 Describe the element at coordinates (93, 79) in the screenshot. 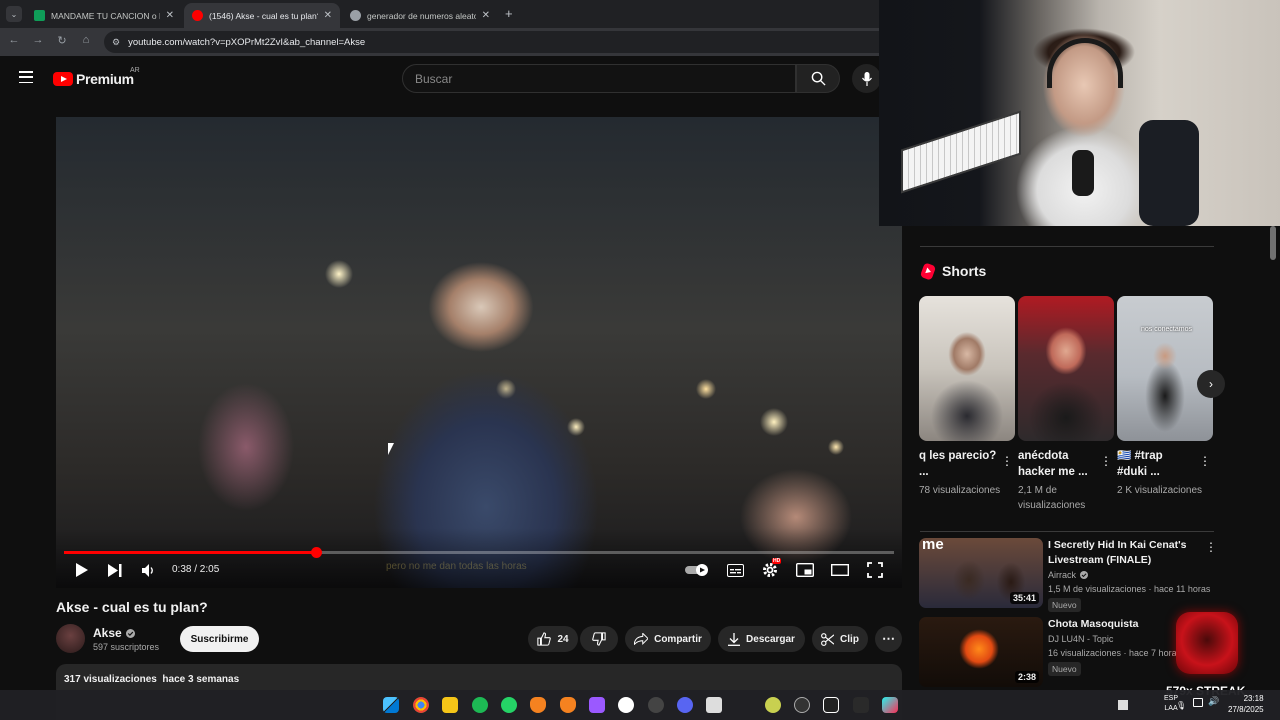

I see `youtube-premium-logo: Premium` at that location.